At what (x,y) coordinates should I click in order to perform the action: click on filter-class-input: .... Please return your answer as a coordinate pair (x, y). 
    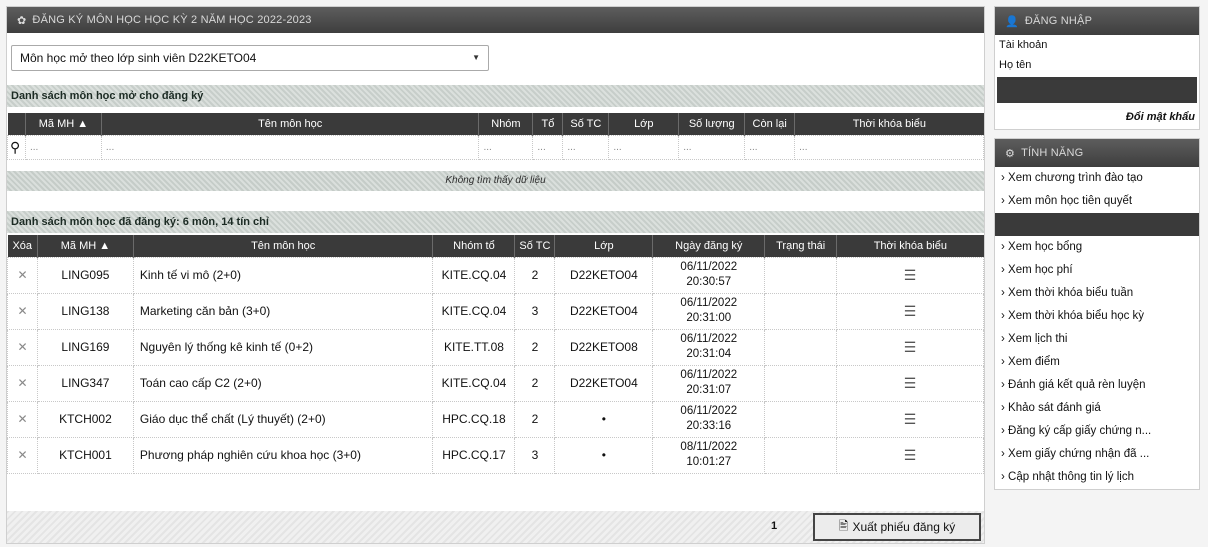
    Looking at the image, I should click on (644, 147).